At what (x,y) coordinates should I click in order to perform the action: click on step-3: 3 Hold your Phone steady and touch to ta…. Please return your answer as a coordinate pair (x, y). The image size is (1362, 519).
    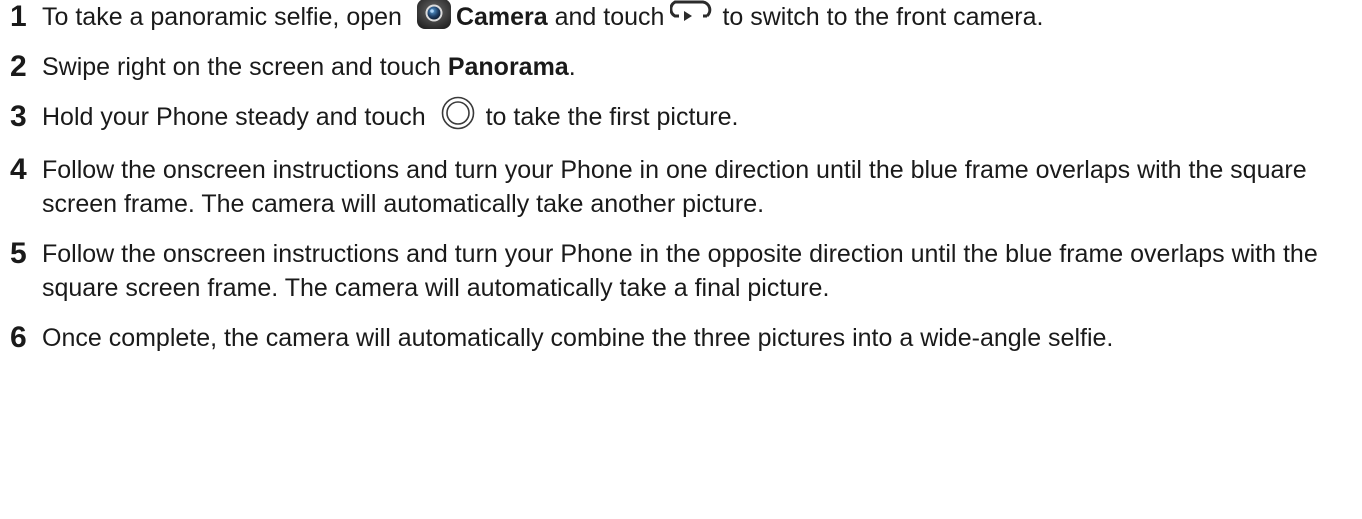
    Looking at the image, I should click on (682, 116).